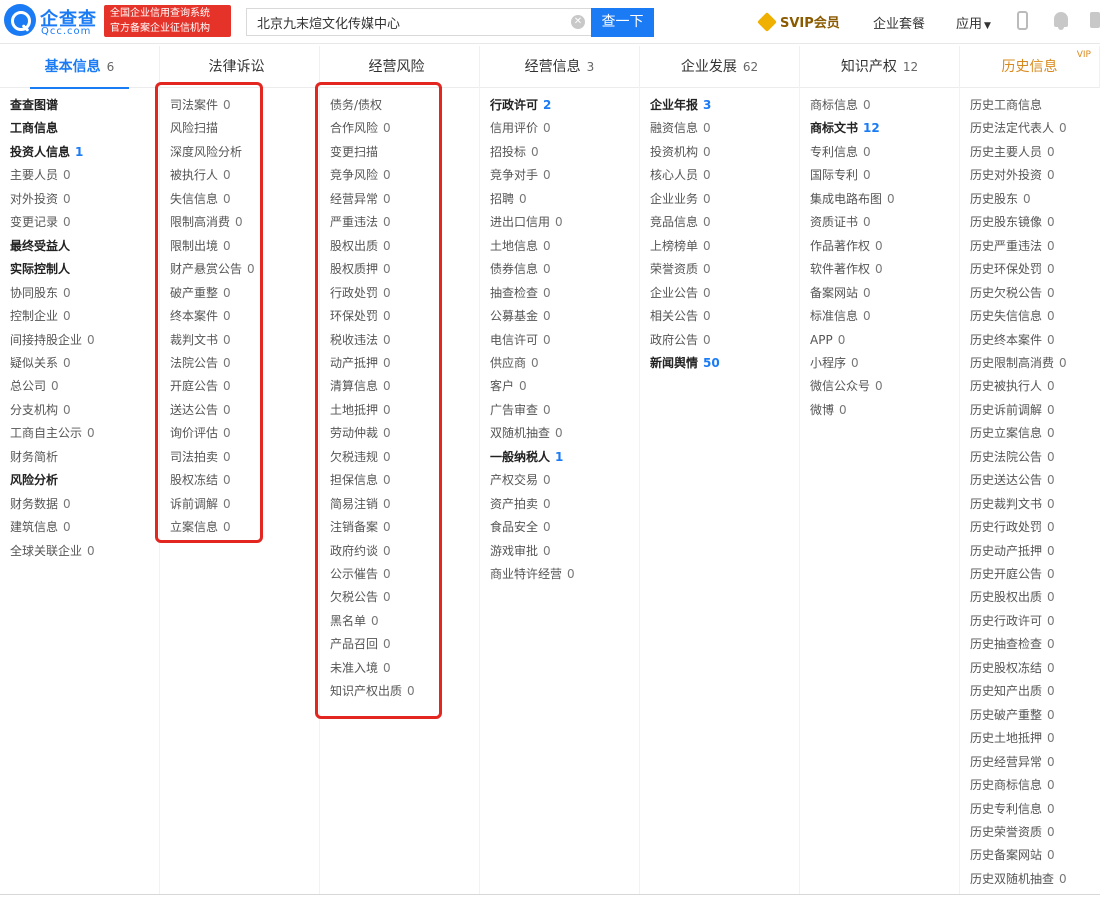 This screenshot has height=916, width=1100. What do you see at coordinates (40, 269) in the screenshot?
I see `list-item: 实际控制人` at bounding box center [40, 269].